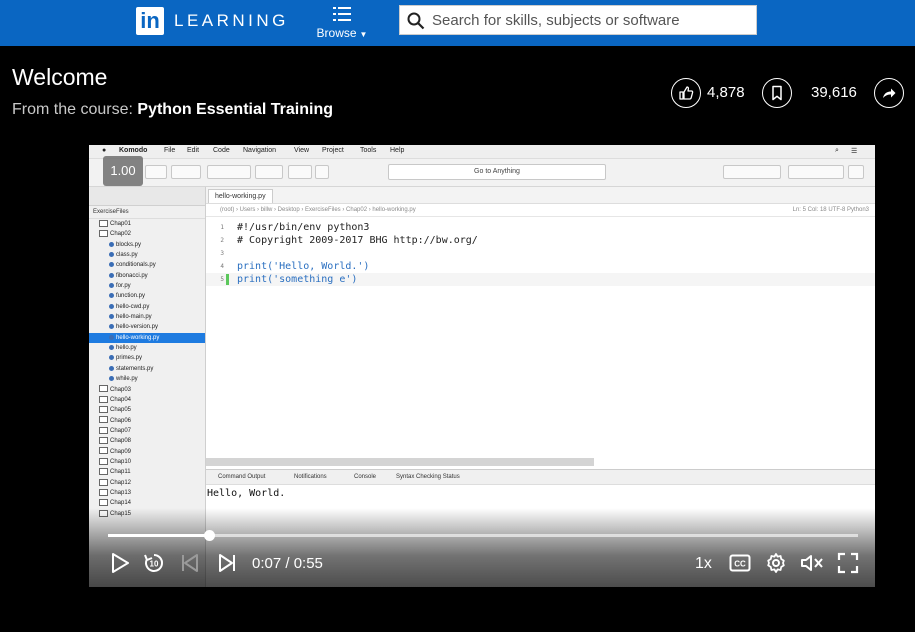  What do you see at coordinates (147, 317) in the screenshot?
I see `tree-file: hello-main.py` at bounding box center [147, 317].